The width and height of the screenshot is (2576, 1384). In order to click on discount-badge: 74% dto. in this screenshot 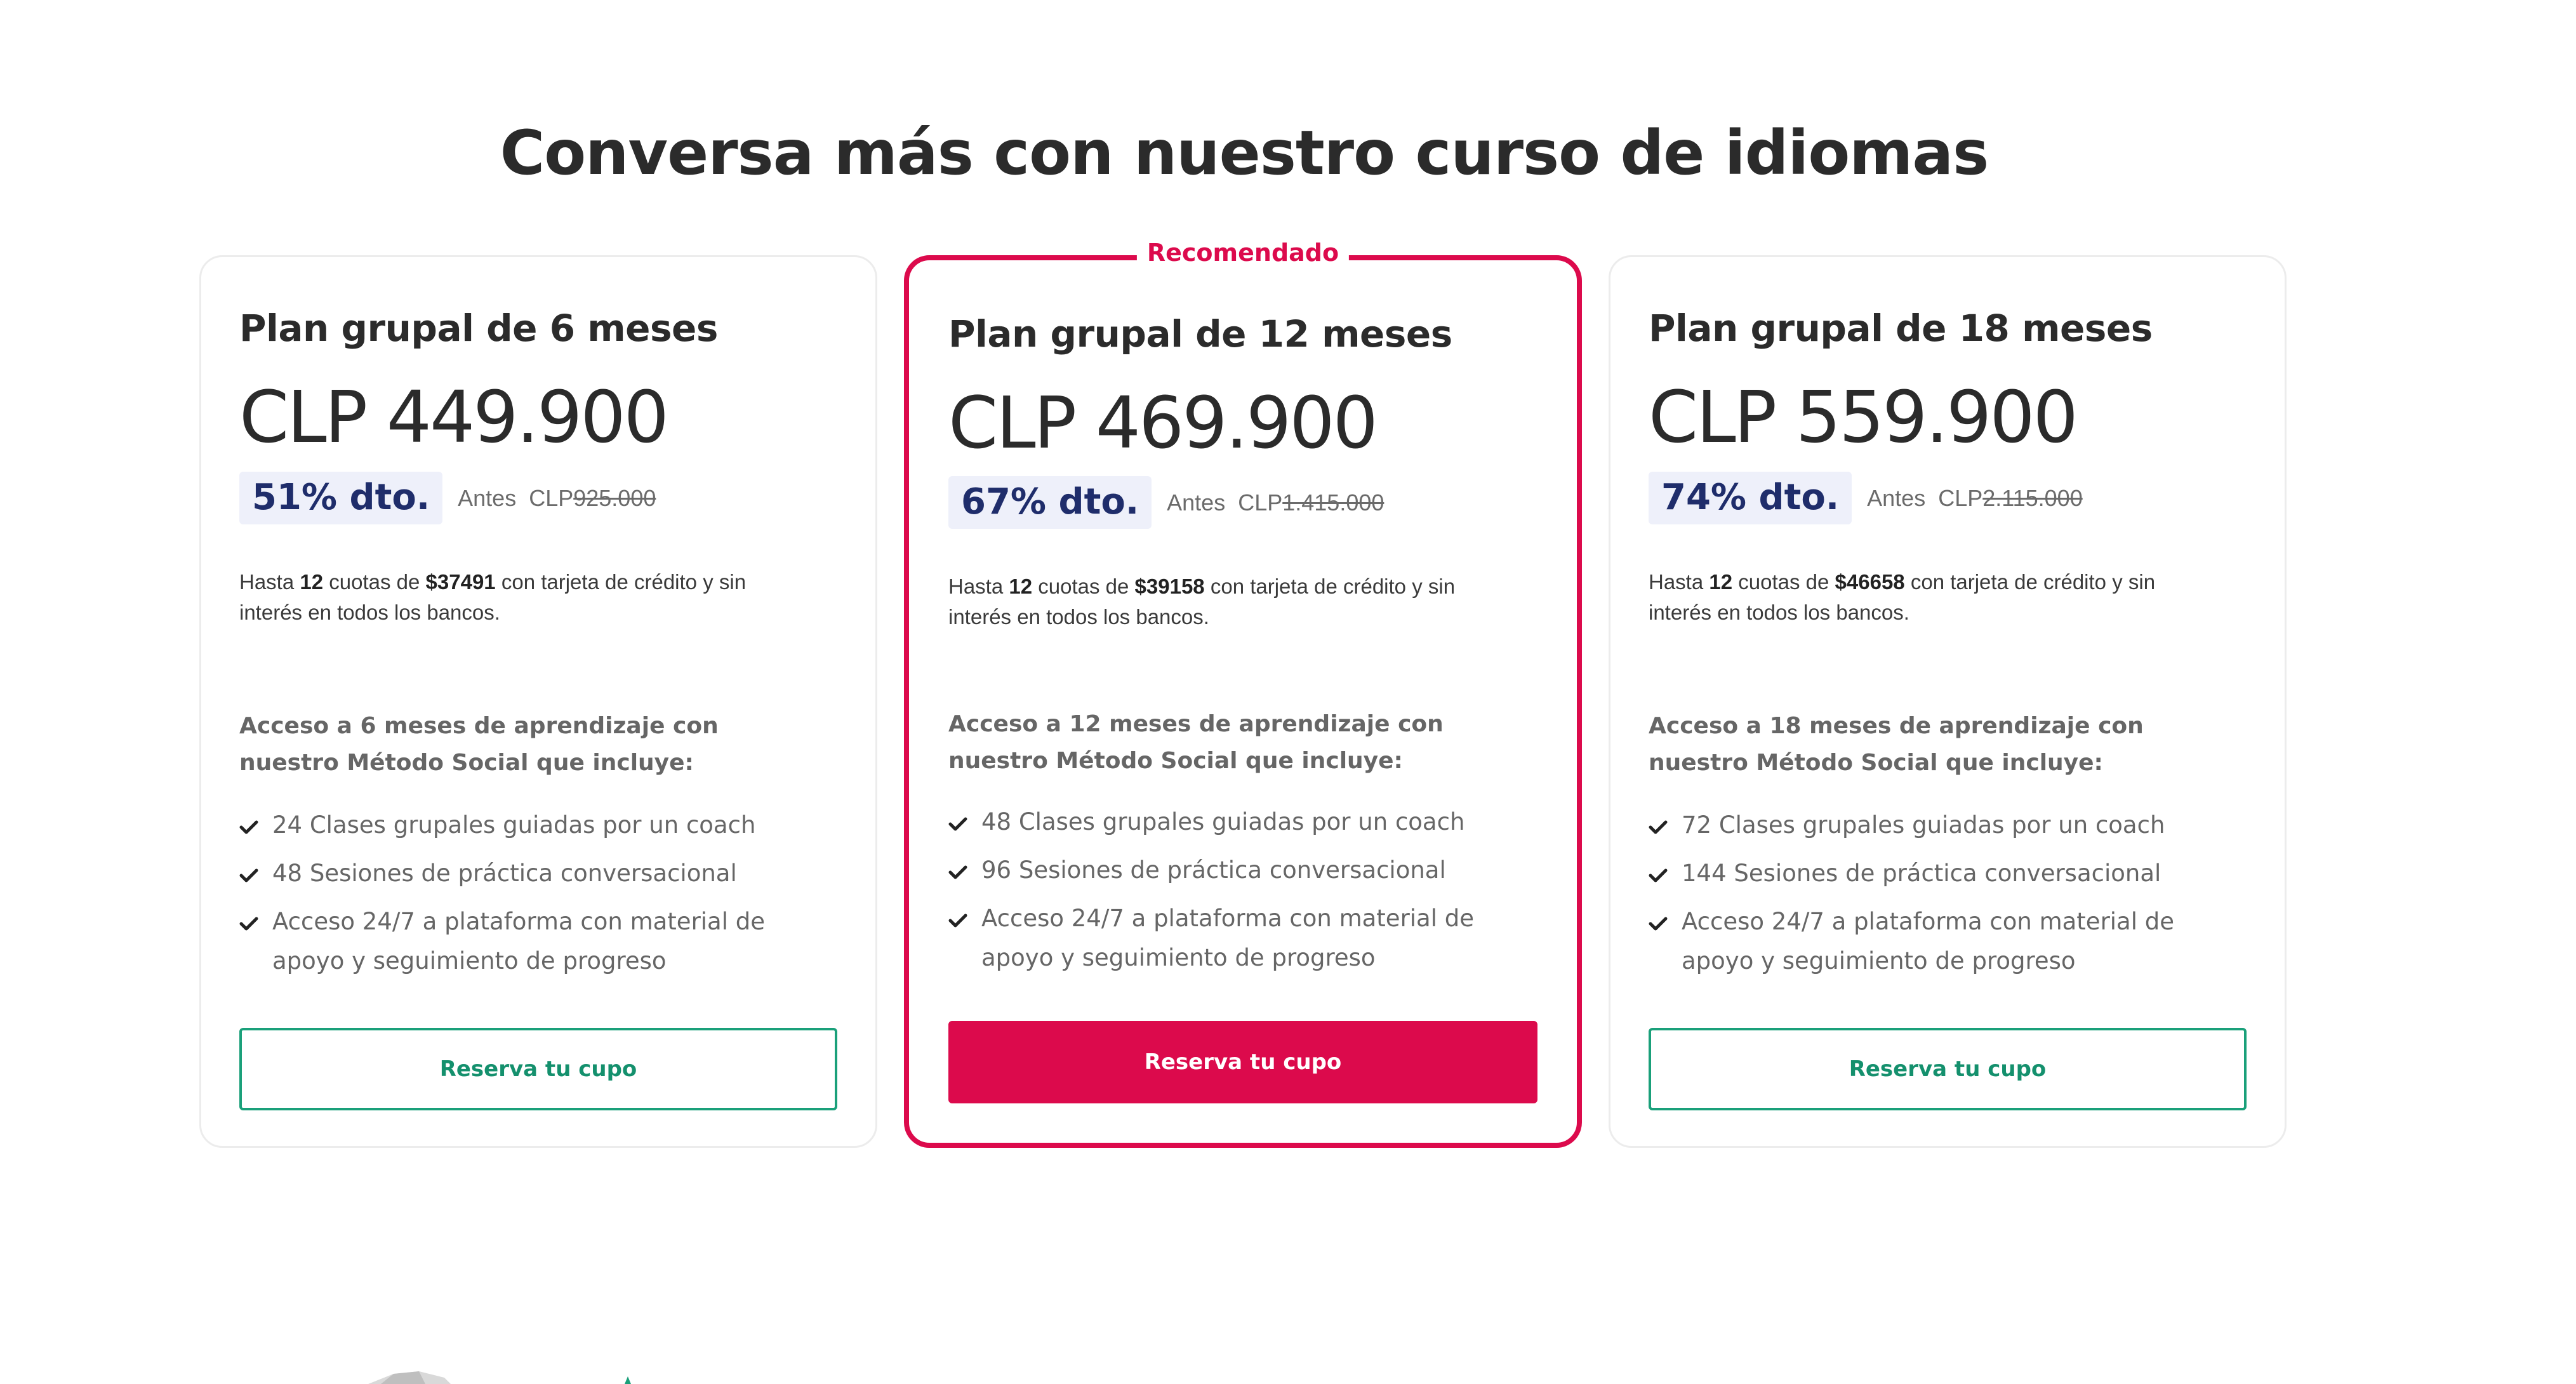, I will do `click(1750, 498)`.